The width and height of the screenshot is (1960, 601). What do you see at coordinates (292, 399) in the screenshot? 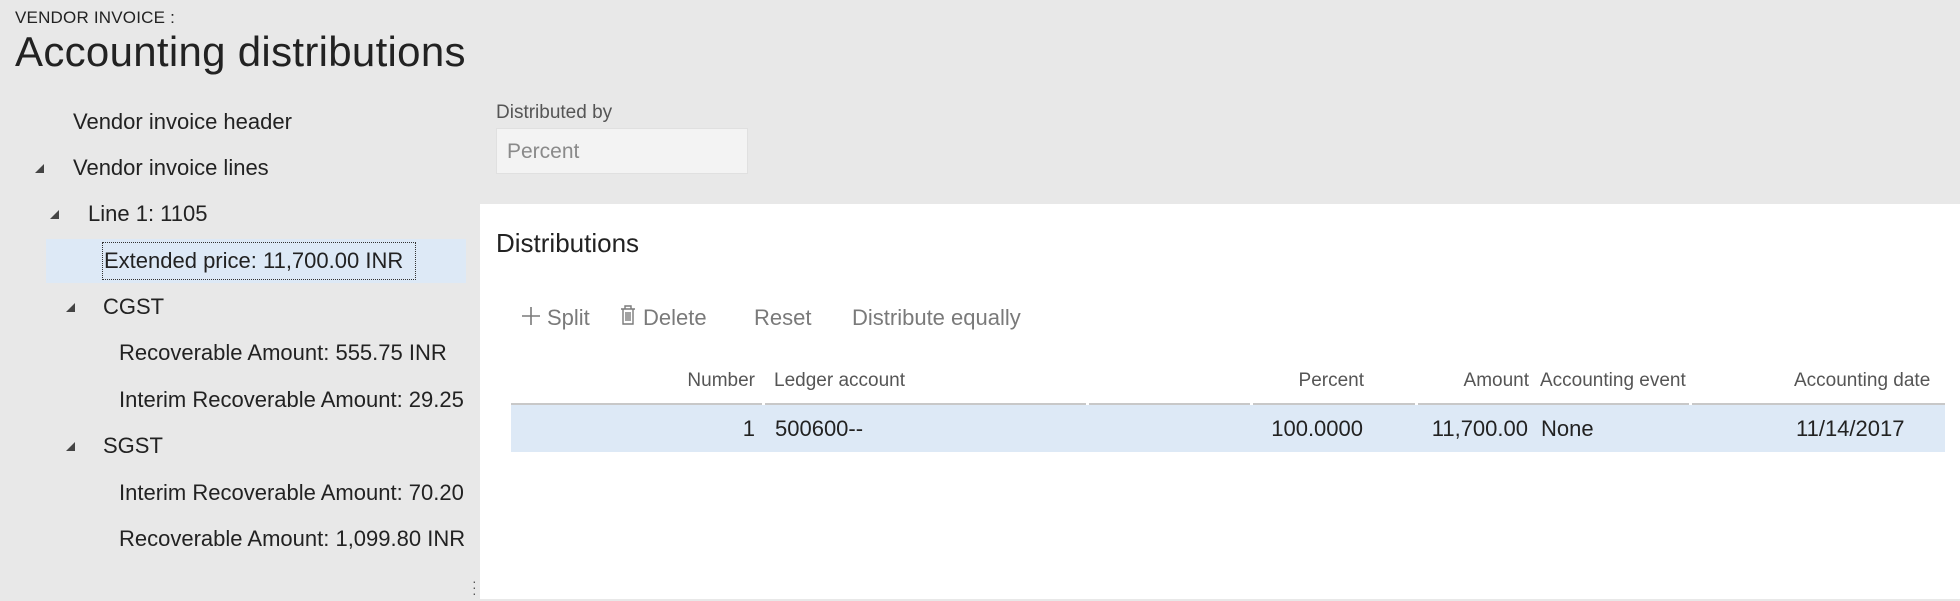
I see `tree-item-label: Interim Recoverable Amount: 29.25 I` at bounding box center [292, 399].